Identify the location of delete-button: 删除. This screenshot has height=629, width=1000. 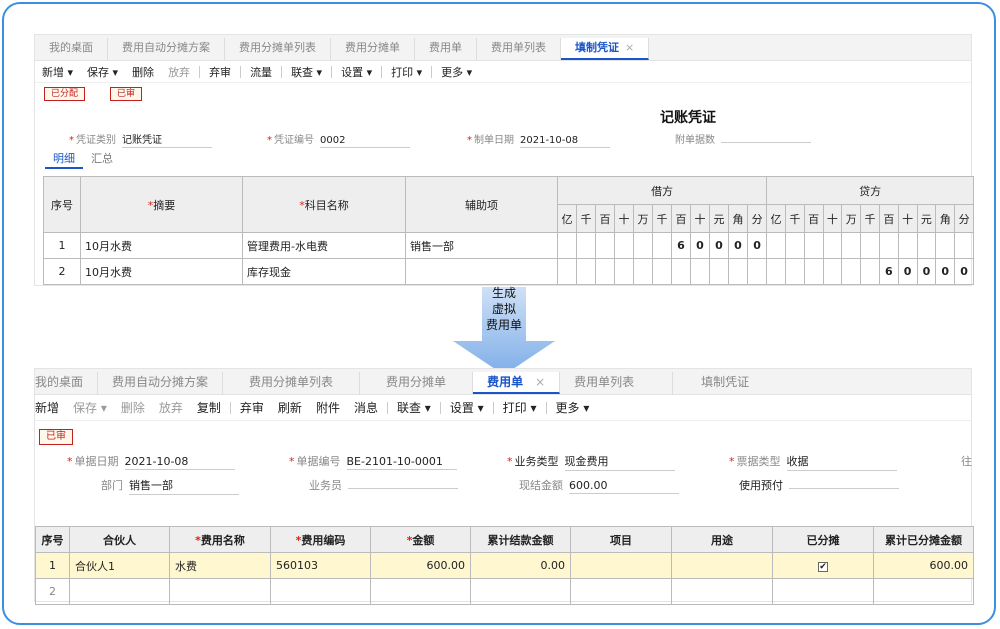
(143, 72).